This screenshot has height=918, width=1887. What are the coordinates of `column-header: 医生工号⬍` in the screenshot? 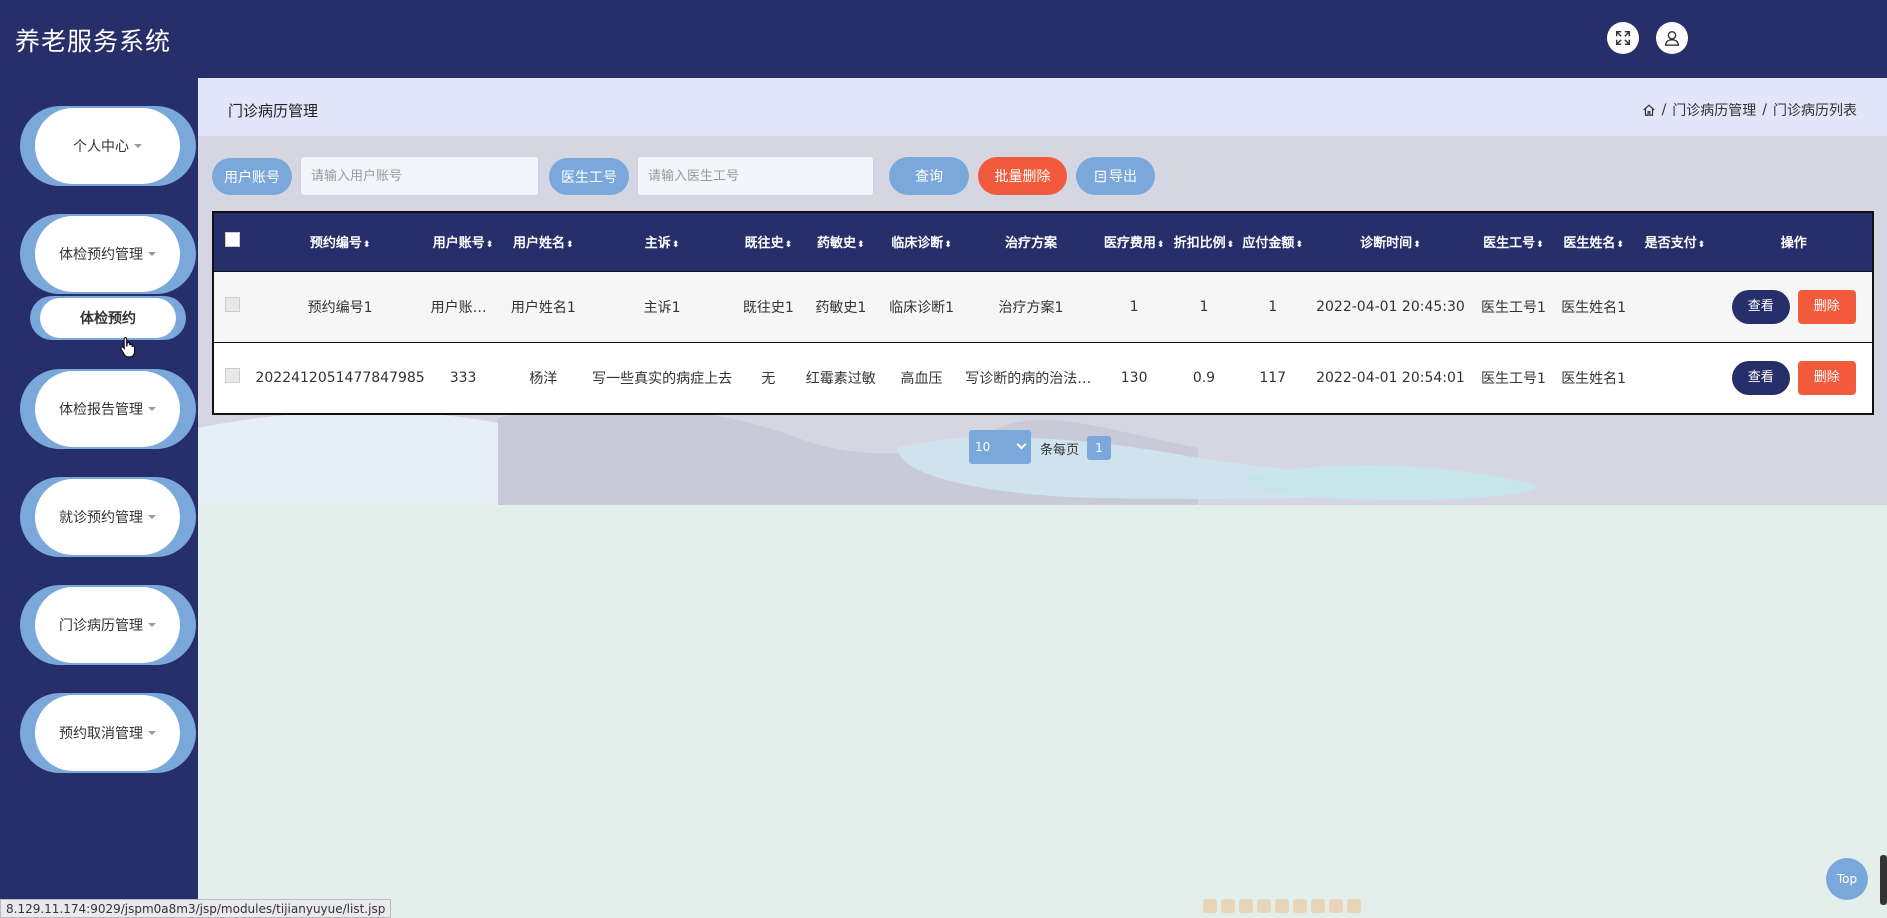 It's located at (1513, 242).